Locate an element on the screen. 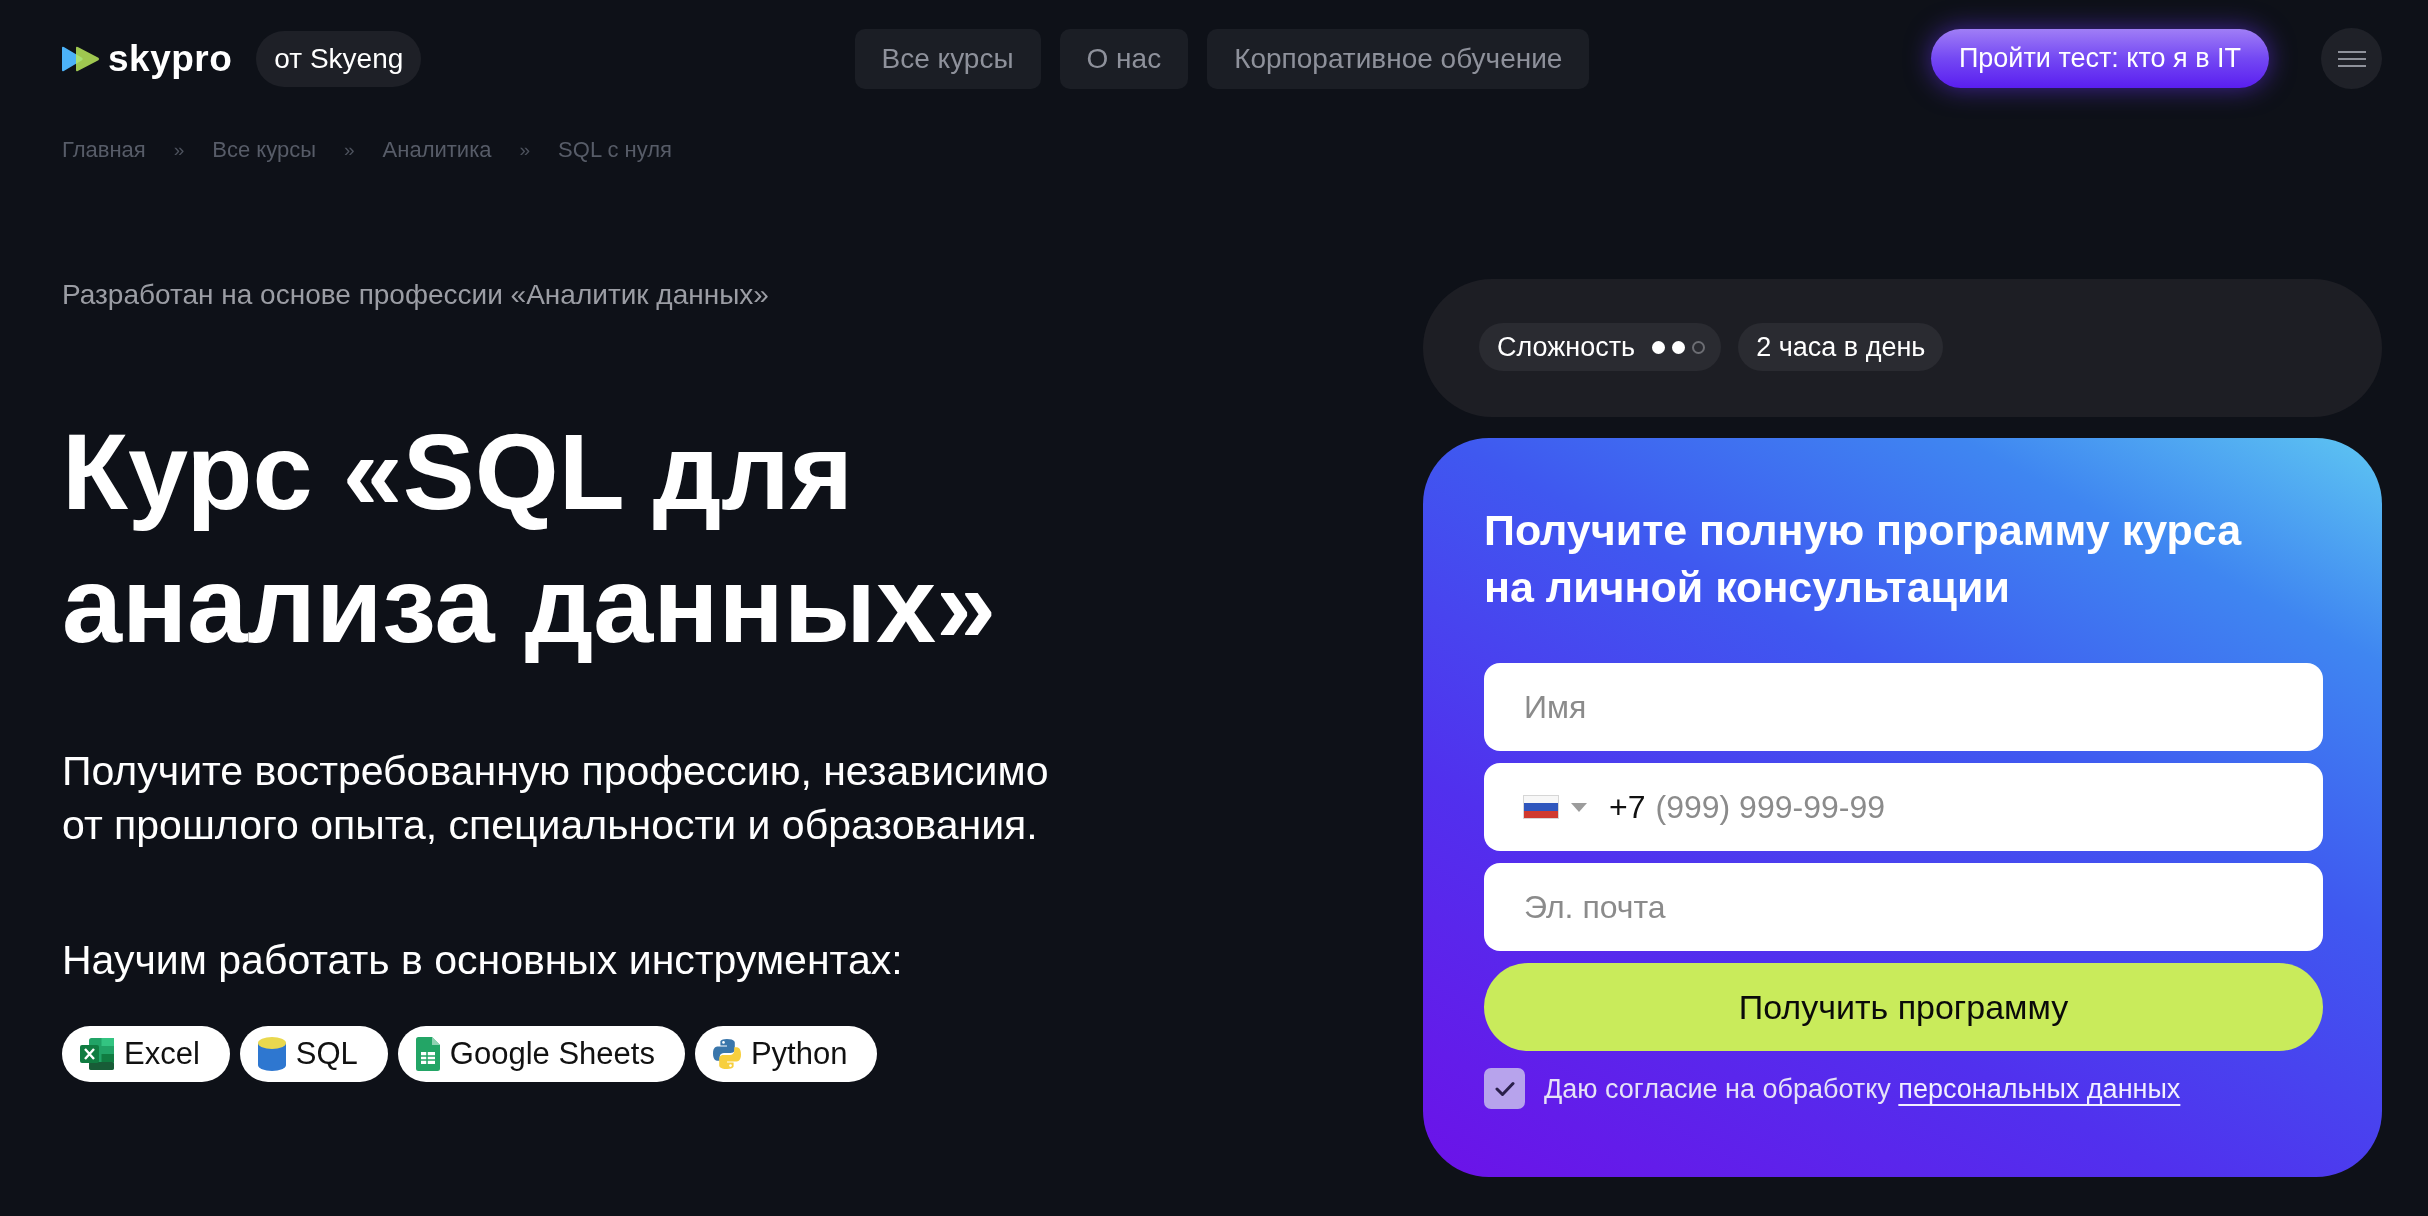  phone-number-input: (999) 999-99-99 is located at coordinates (1984, 807).